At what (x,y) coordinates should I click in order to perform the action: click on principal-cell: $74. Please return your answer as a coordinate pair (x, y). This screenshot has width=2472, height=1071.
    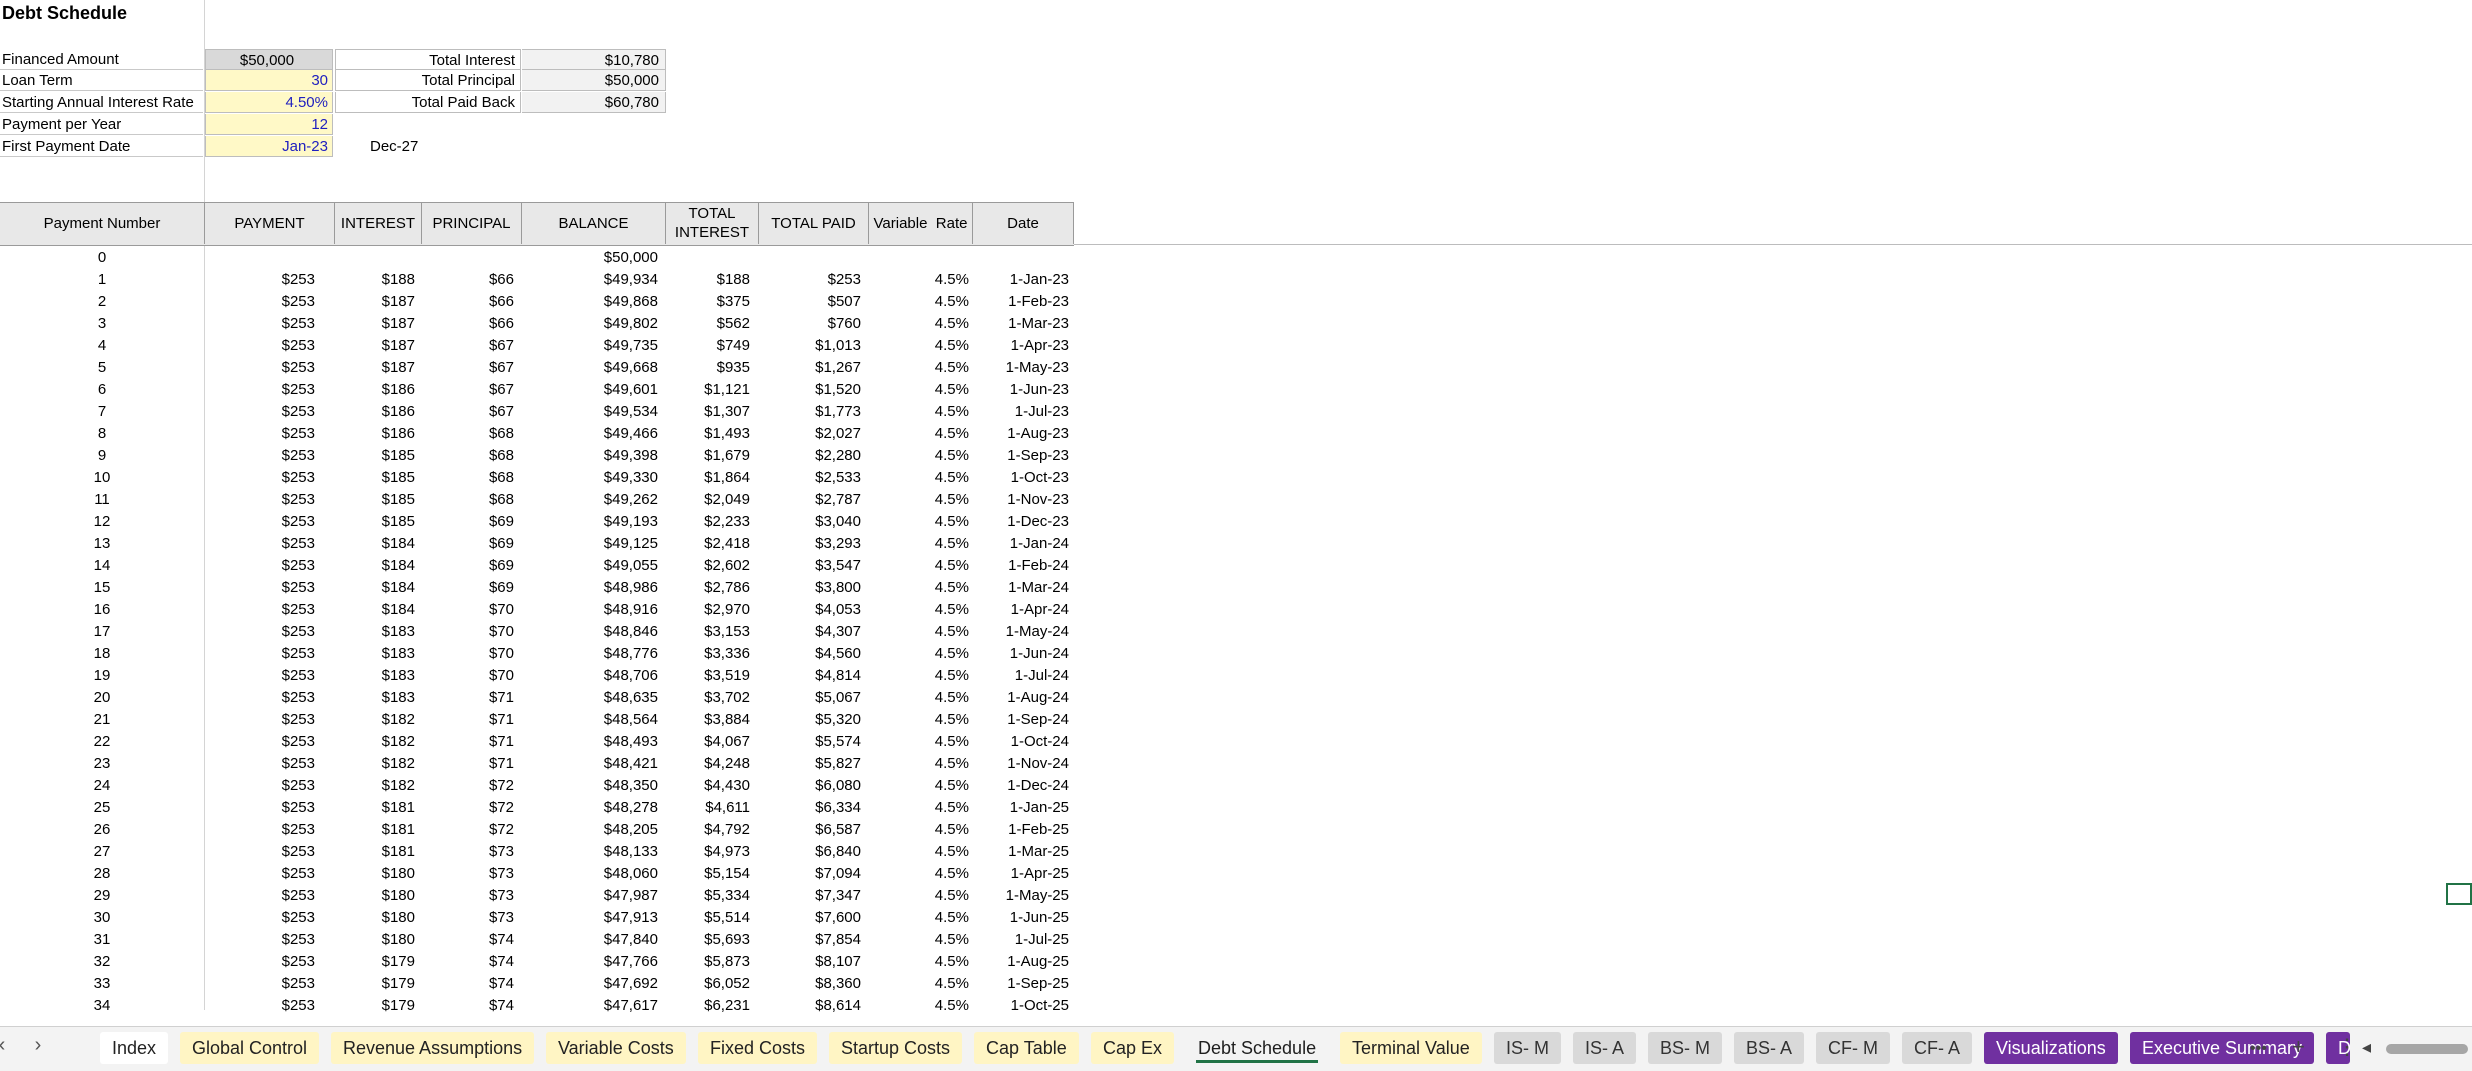
    Looking at the image, I should click on (468, 984).